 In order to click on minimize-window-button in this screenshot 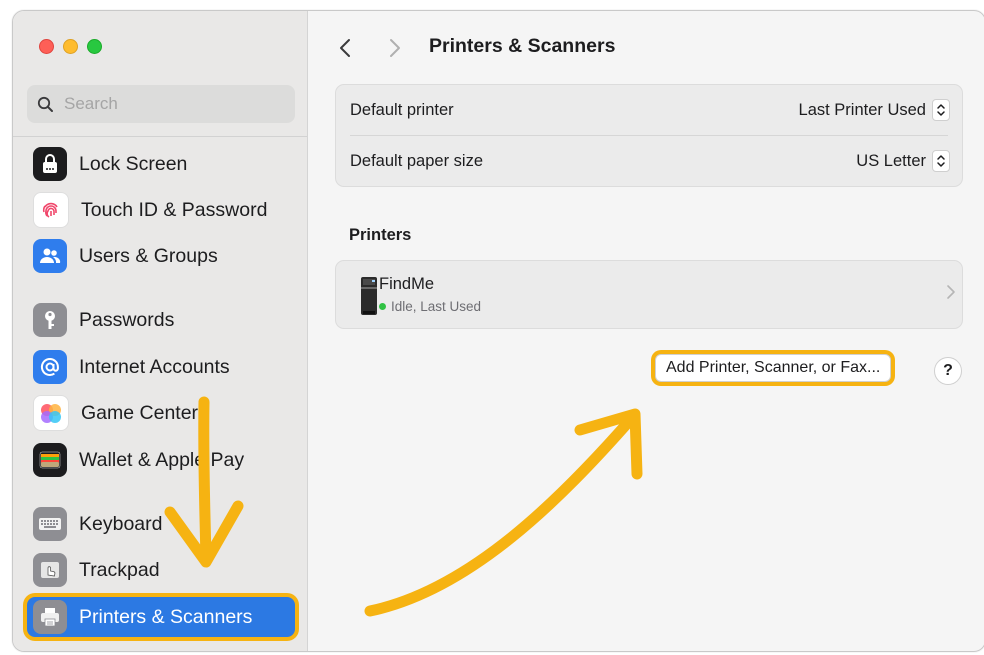, I will do `click(70, 46)`.